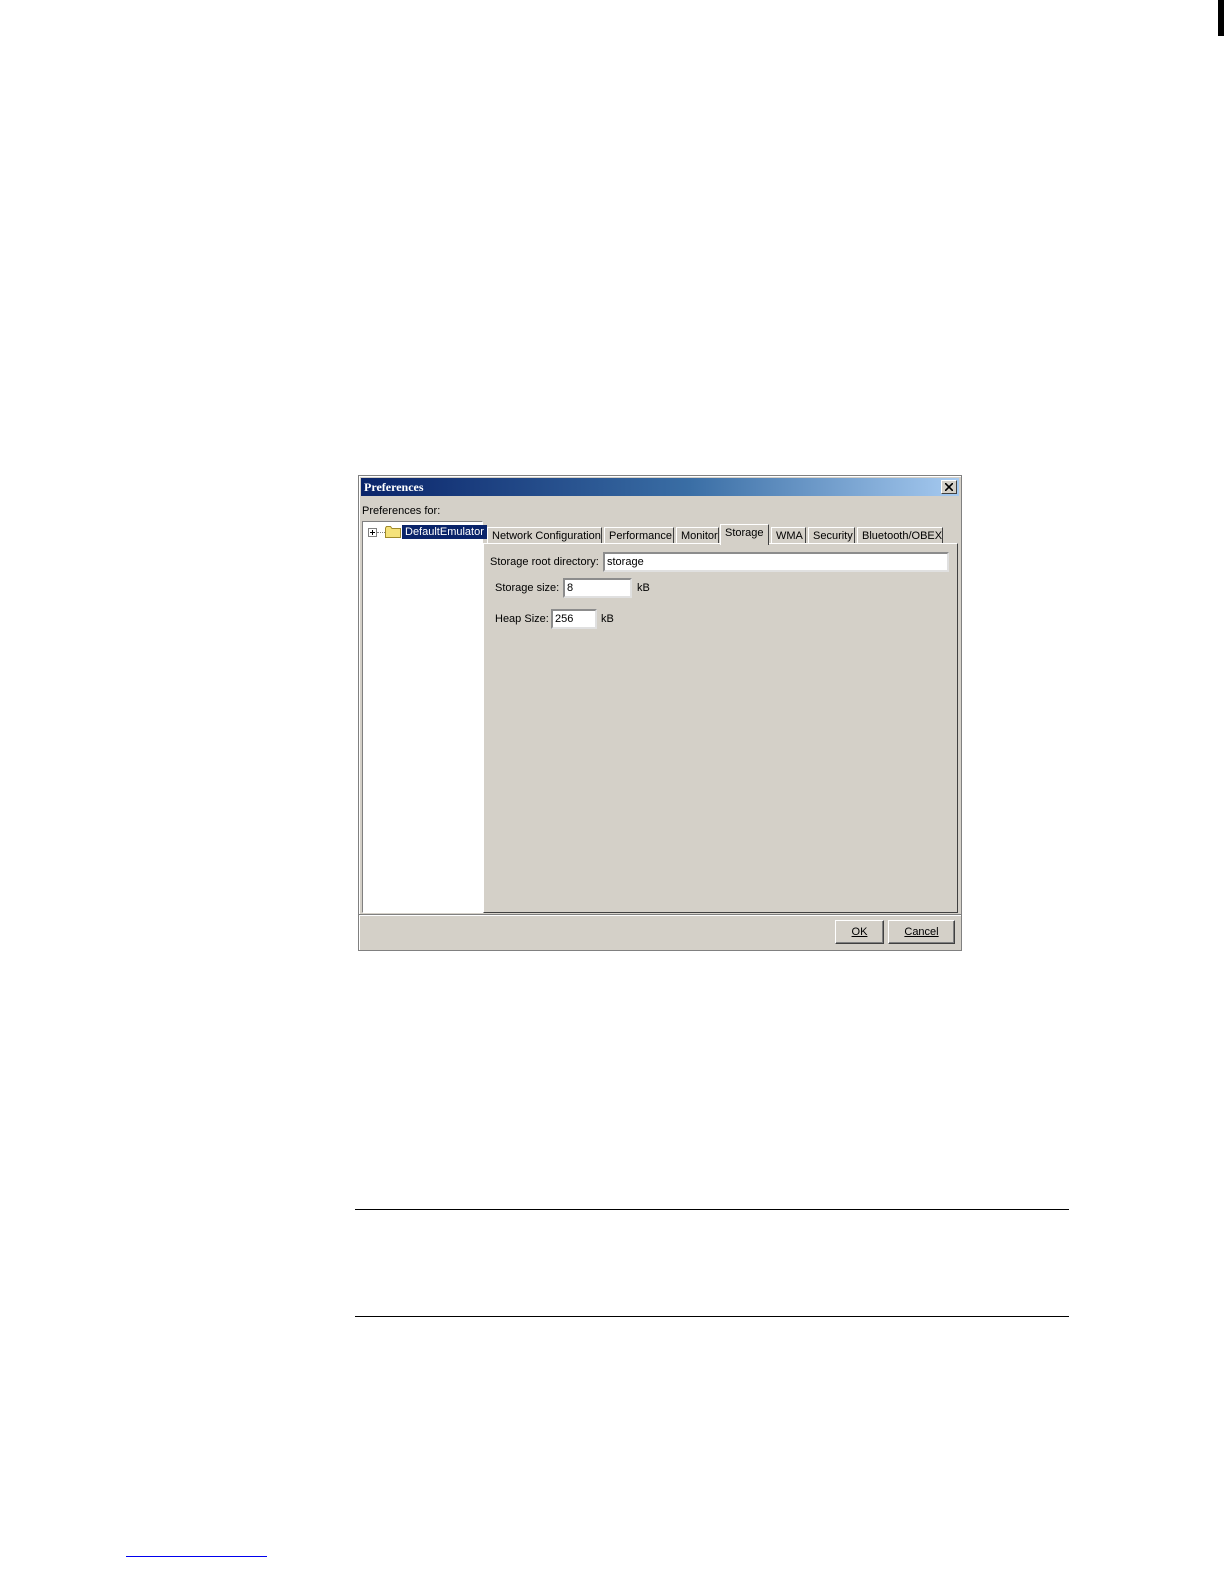  I want to click on heap-size-unit: kB, so click(607, 619).